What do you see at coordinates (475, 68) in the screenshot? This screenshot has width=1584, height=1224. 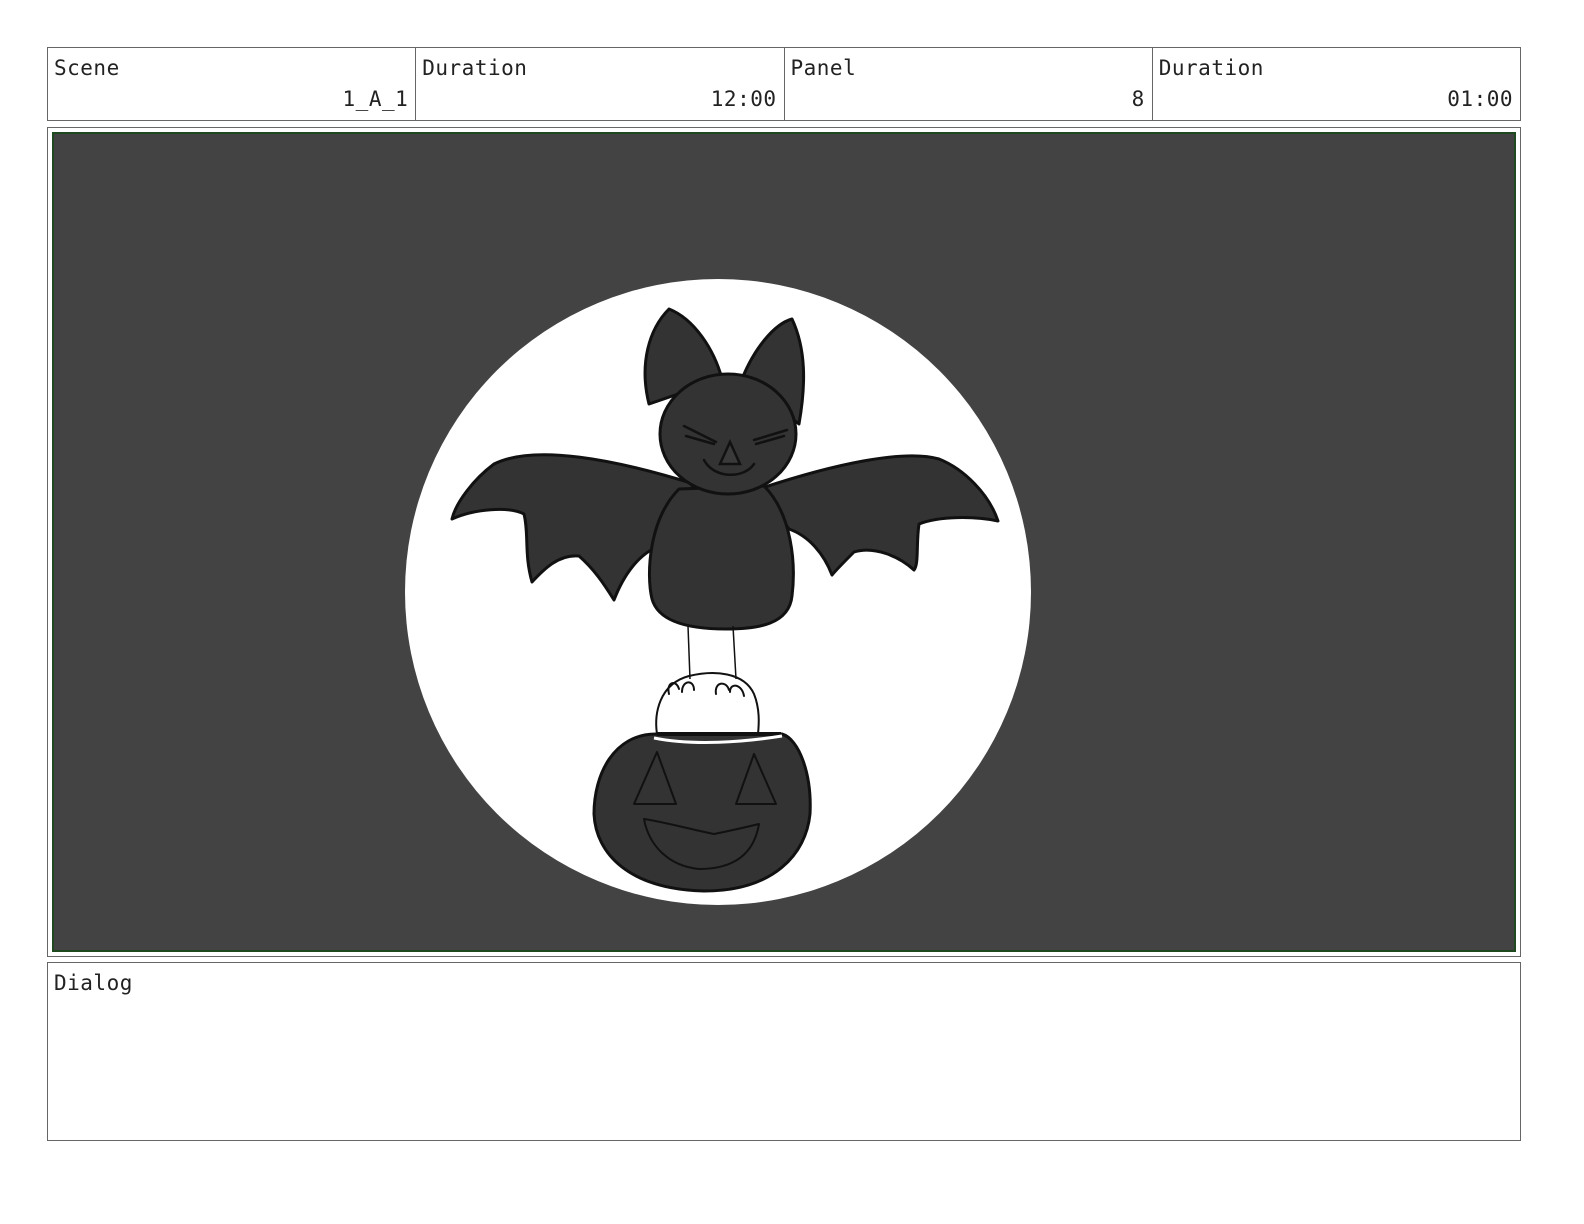 I see `scene-duration-label: Duration` at bounding box center [475, 68].